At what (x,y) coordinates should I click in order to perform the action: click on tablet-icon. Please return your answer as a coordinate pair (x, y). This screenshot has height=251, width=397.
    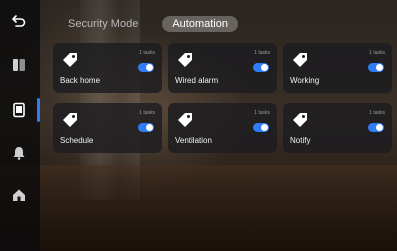
    Looking at the image, I should click on (19, 110).